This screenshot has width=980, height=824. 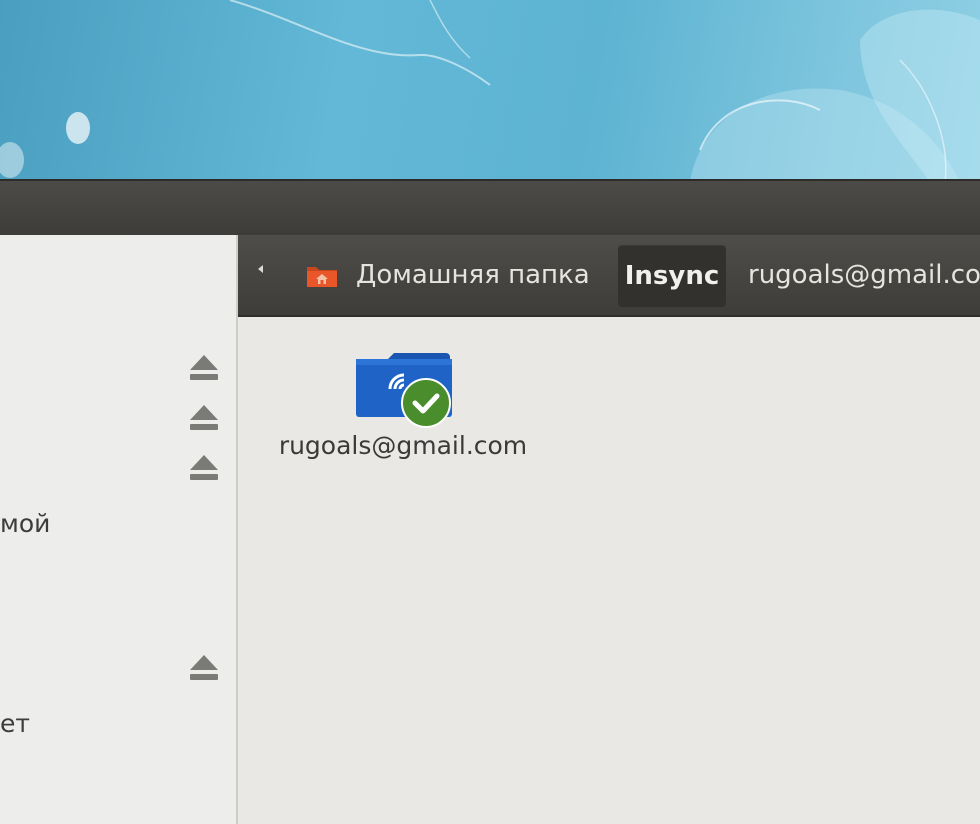 I want to click on breadcrumb-insync: Insync, so click(x=672, y=276).